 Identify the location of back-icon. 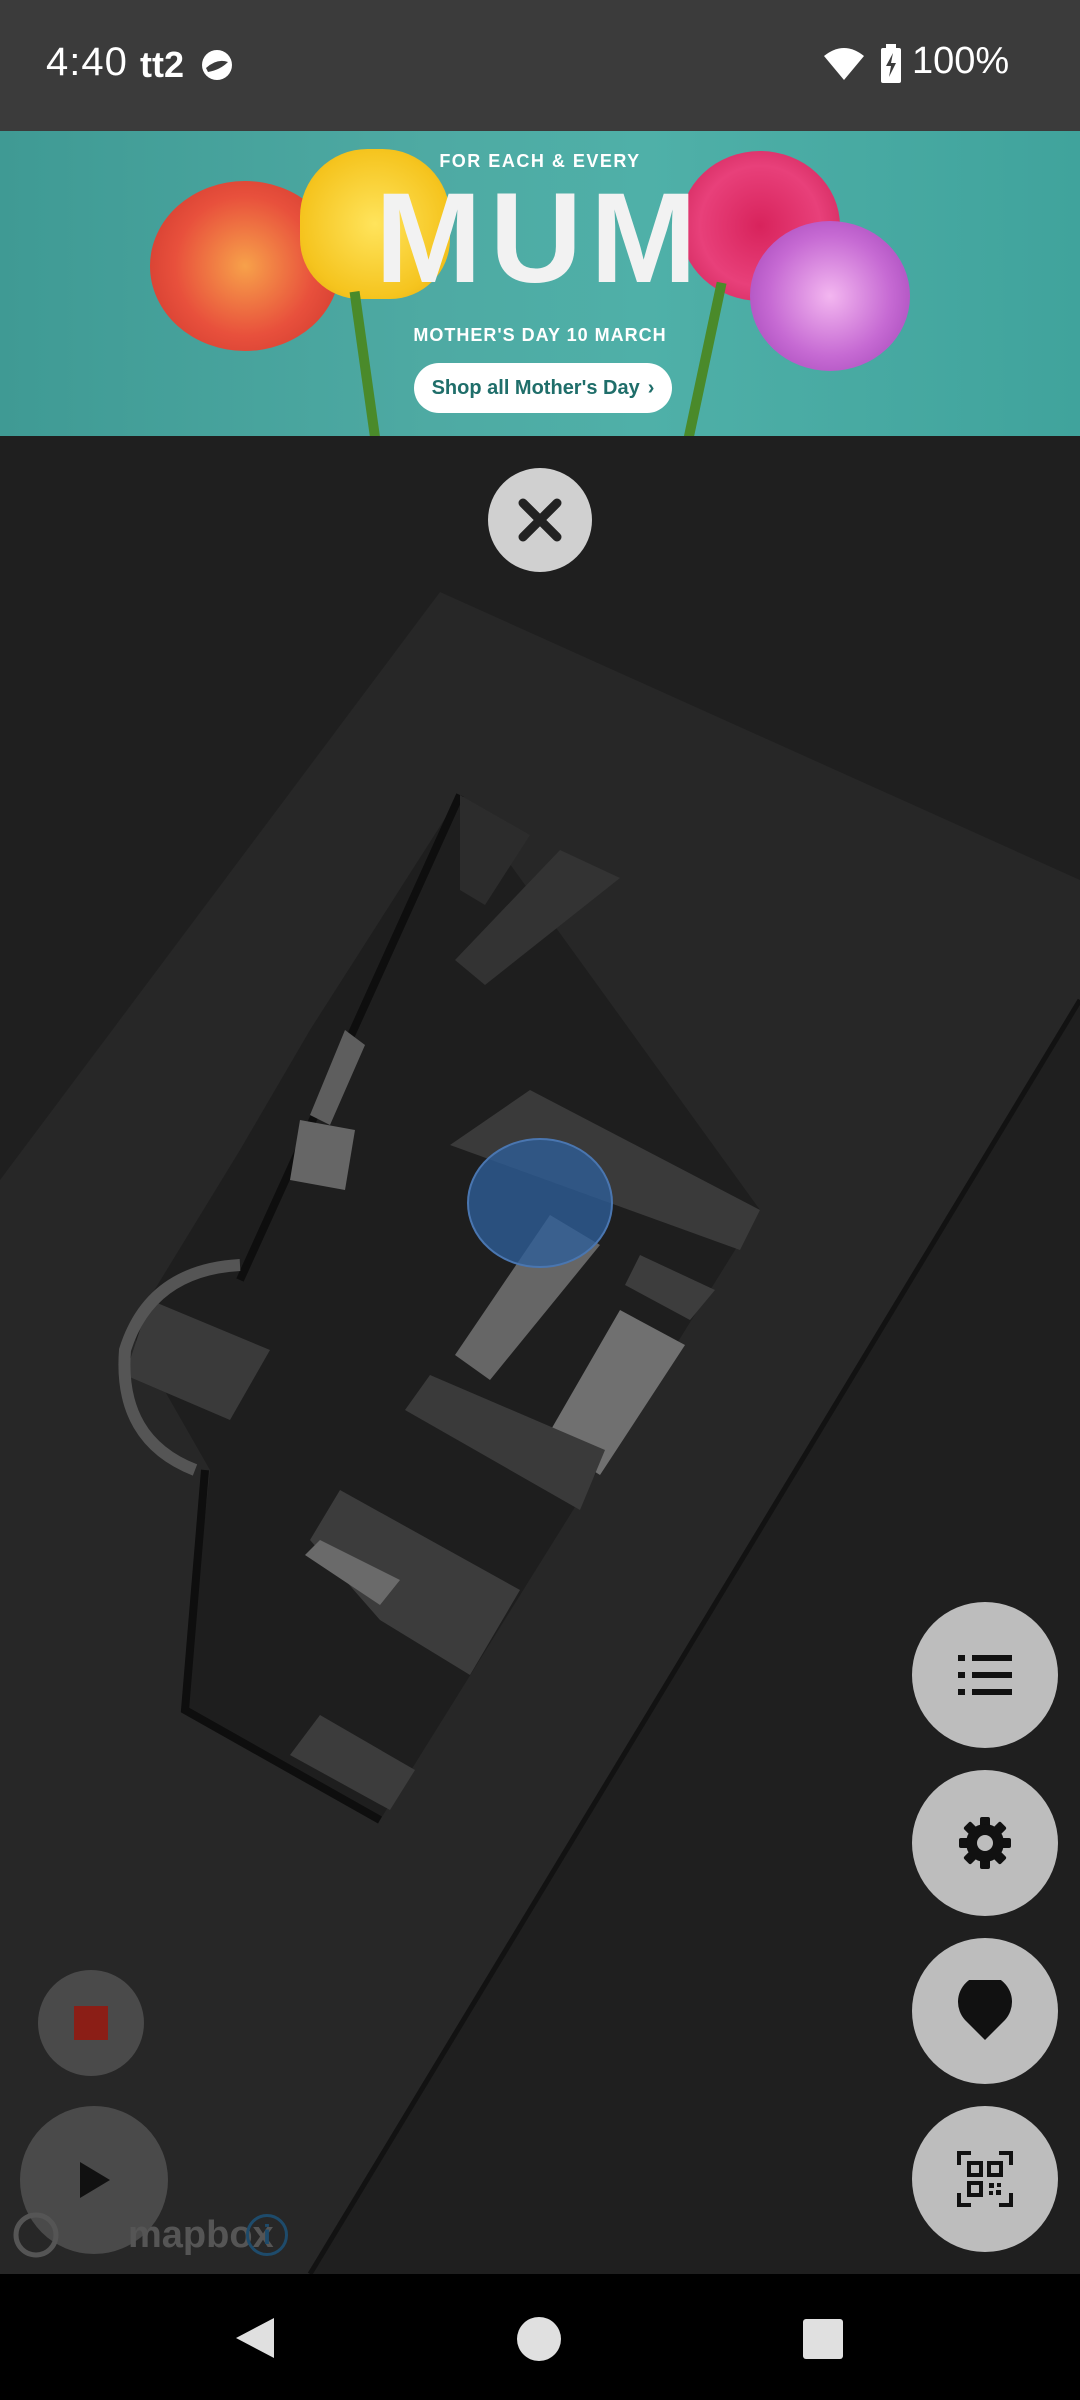
(255, 2338).